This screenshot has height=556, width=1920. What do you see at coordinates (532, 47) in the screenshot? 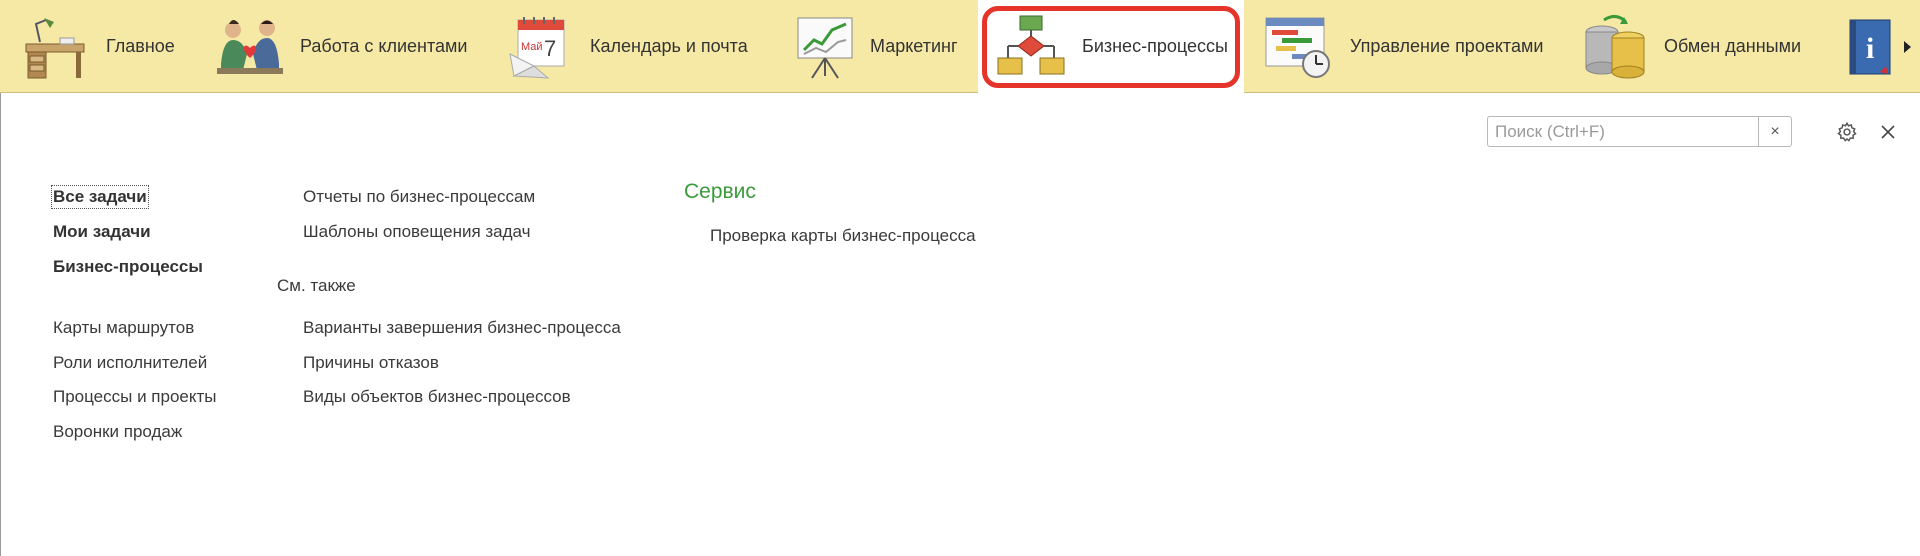
I see `svg-text: Май` at bounding box center [532, 47].